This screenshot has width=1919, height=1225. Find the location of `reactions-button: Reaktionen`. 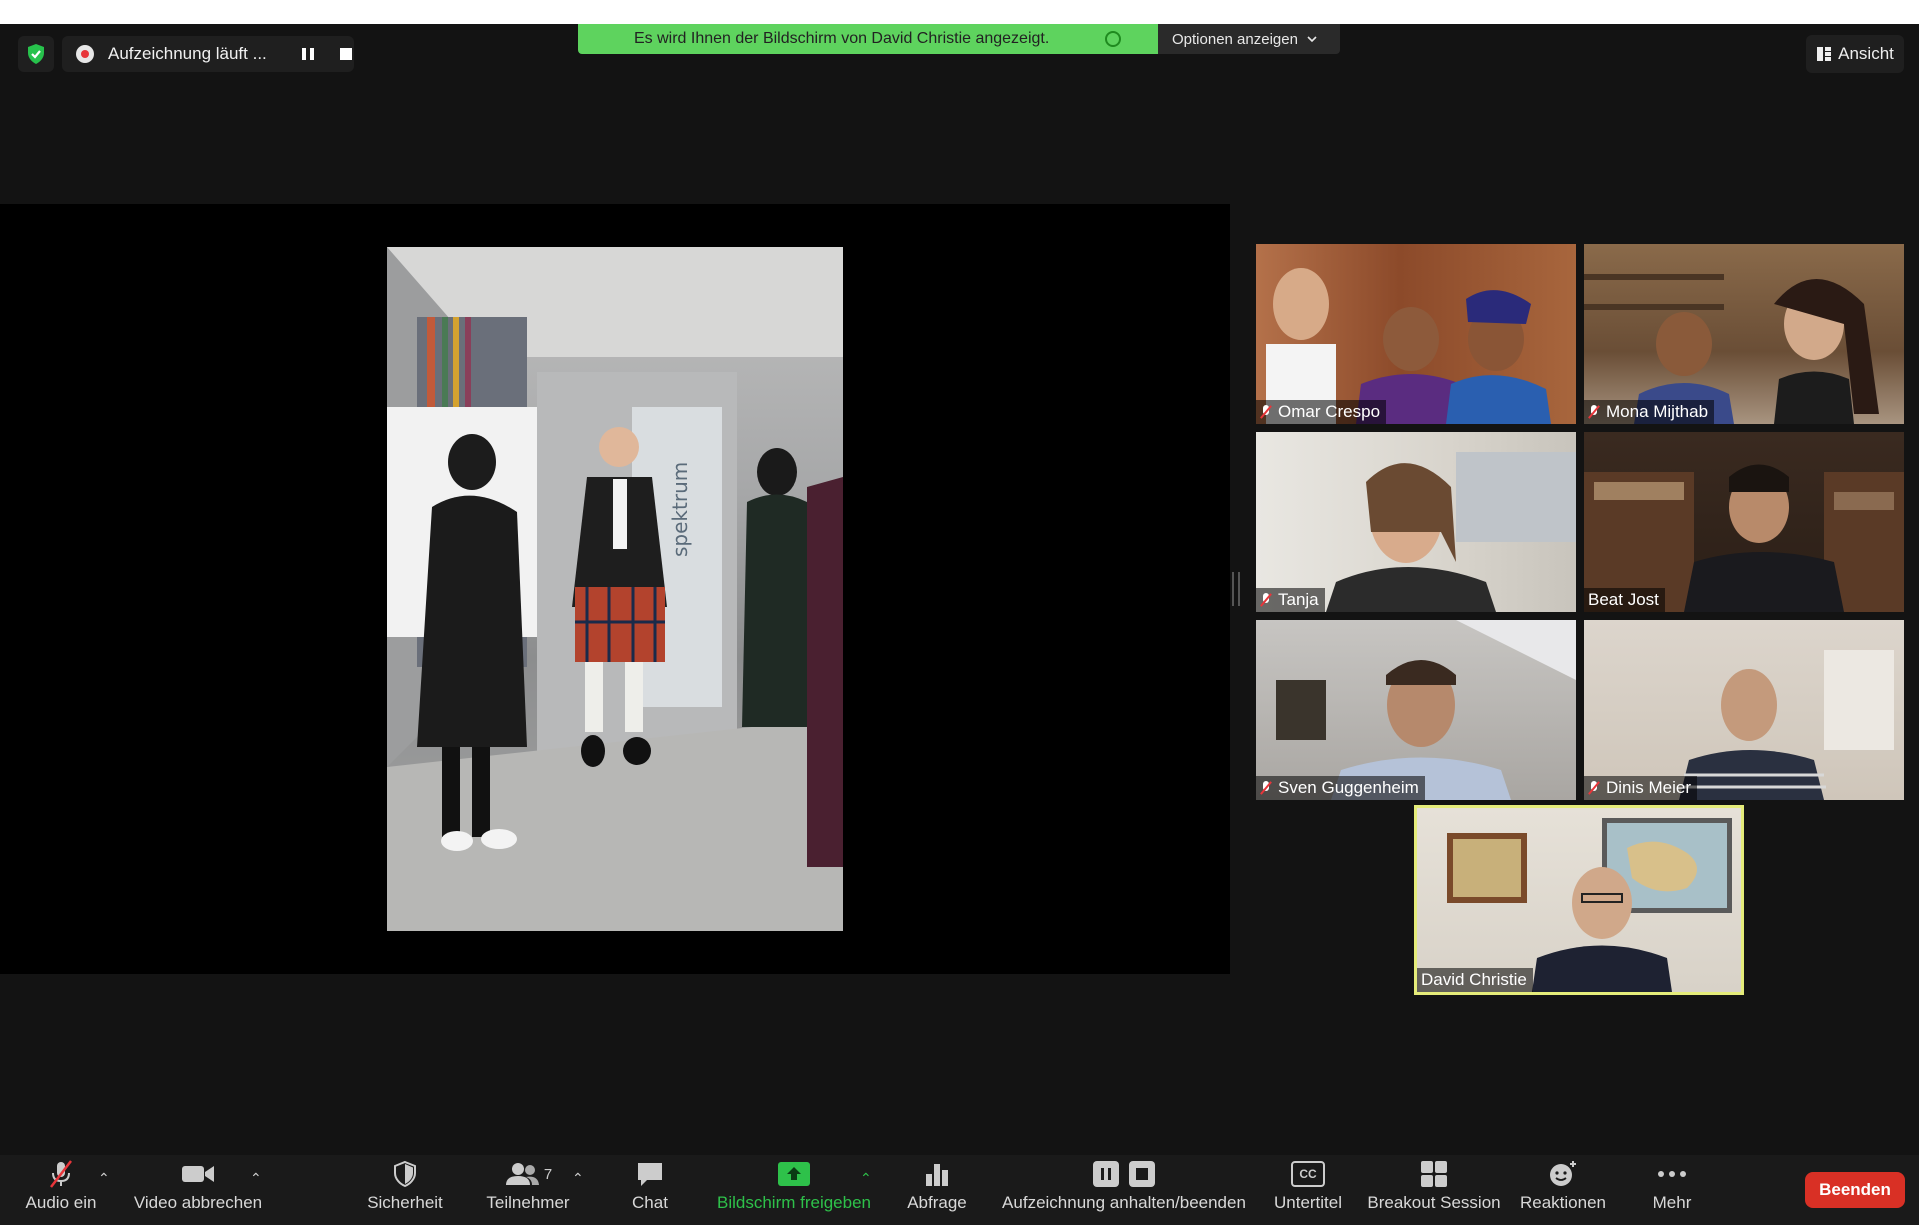

reactions-button: Reaktionen is located at coordinates (1563, 1190).